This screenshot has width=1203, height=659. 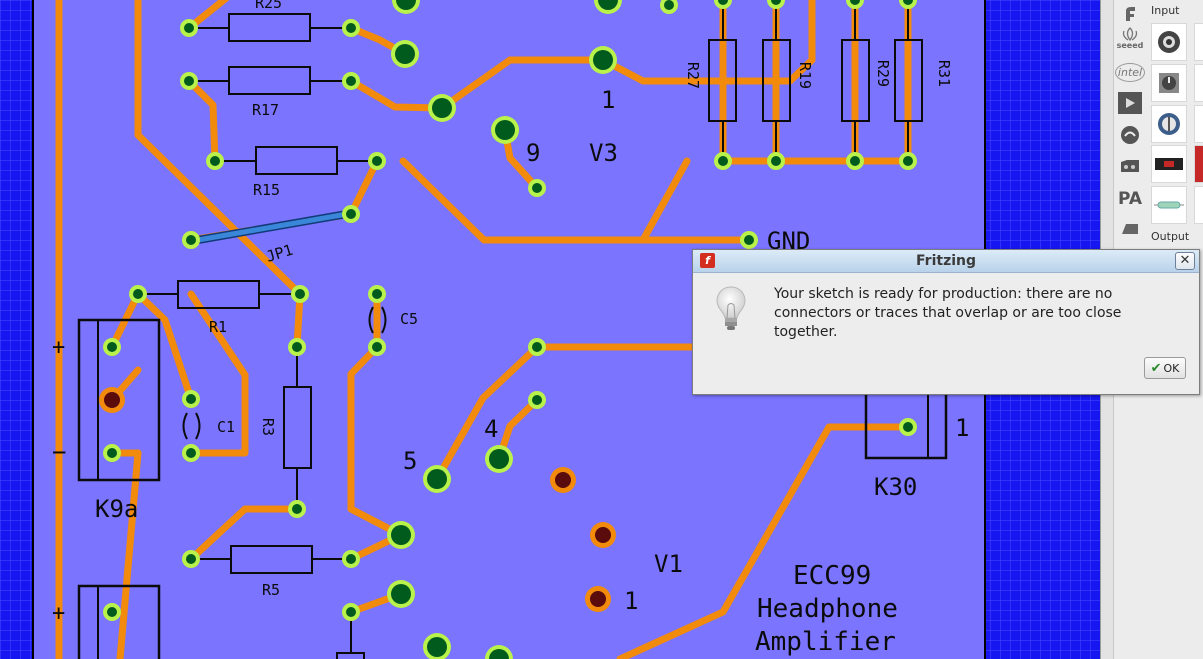 What do you see at coordinates (59, 452) in the screenshot?
I see `label-minus: −` at bounding box center [59, 452].